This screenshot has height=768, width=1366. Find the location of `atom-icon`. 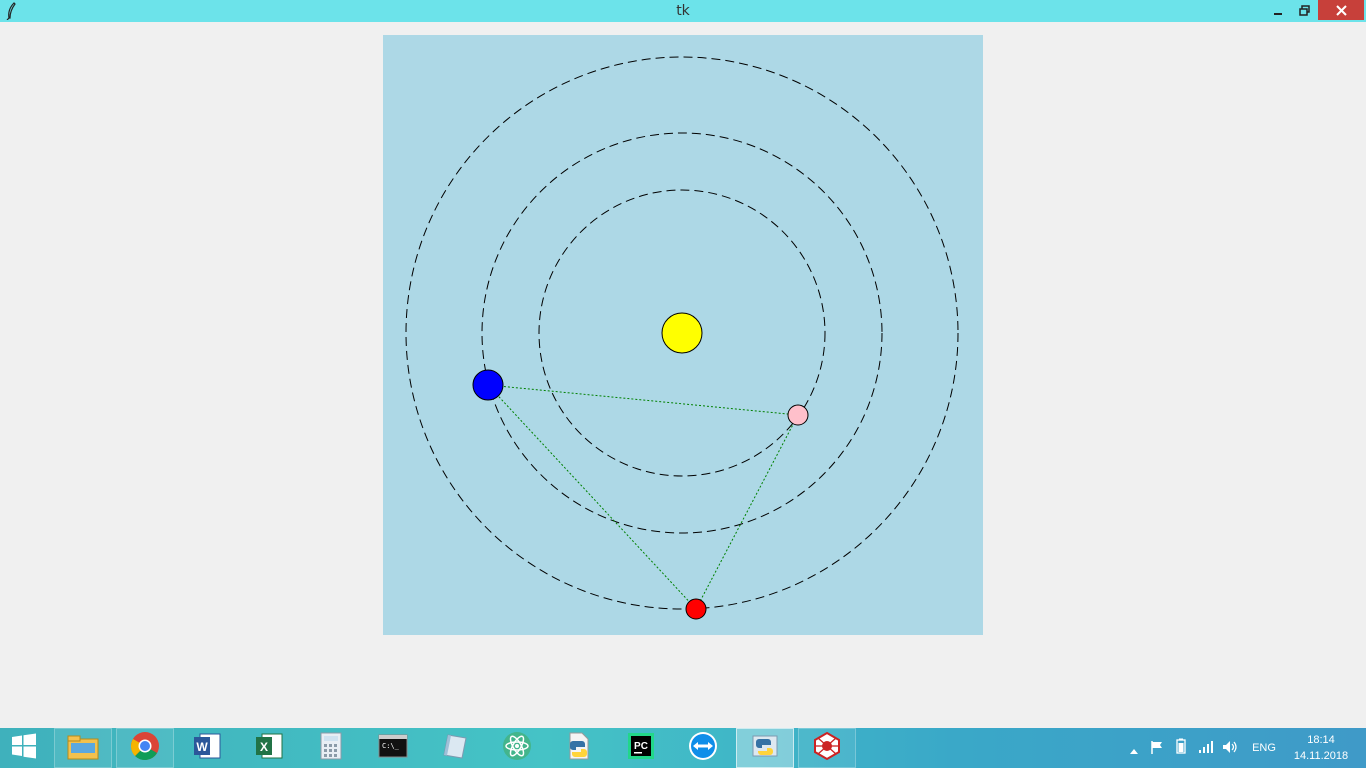

atom-icon is located at coordinates (517, 748).